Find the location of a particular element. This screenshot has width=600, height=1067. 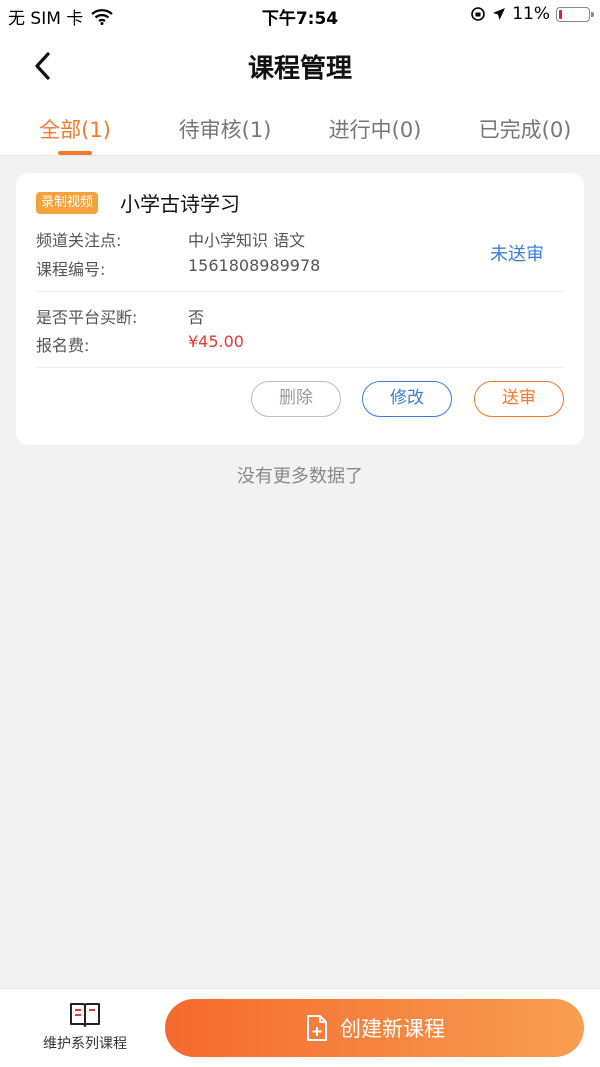

header: 课程管理 is located at coordinates (300, 66).